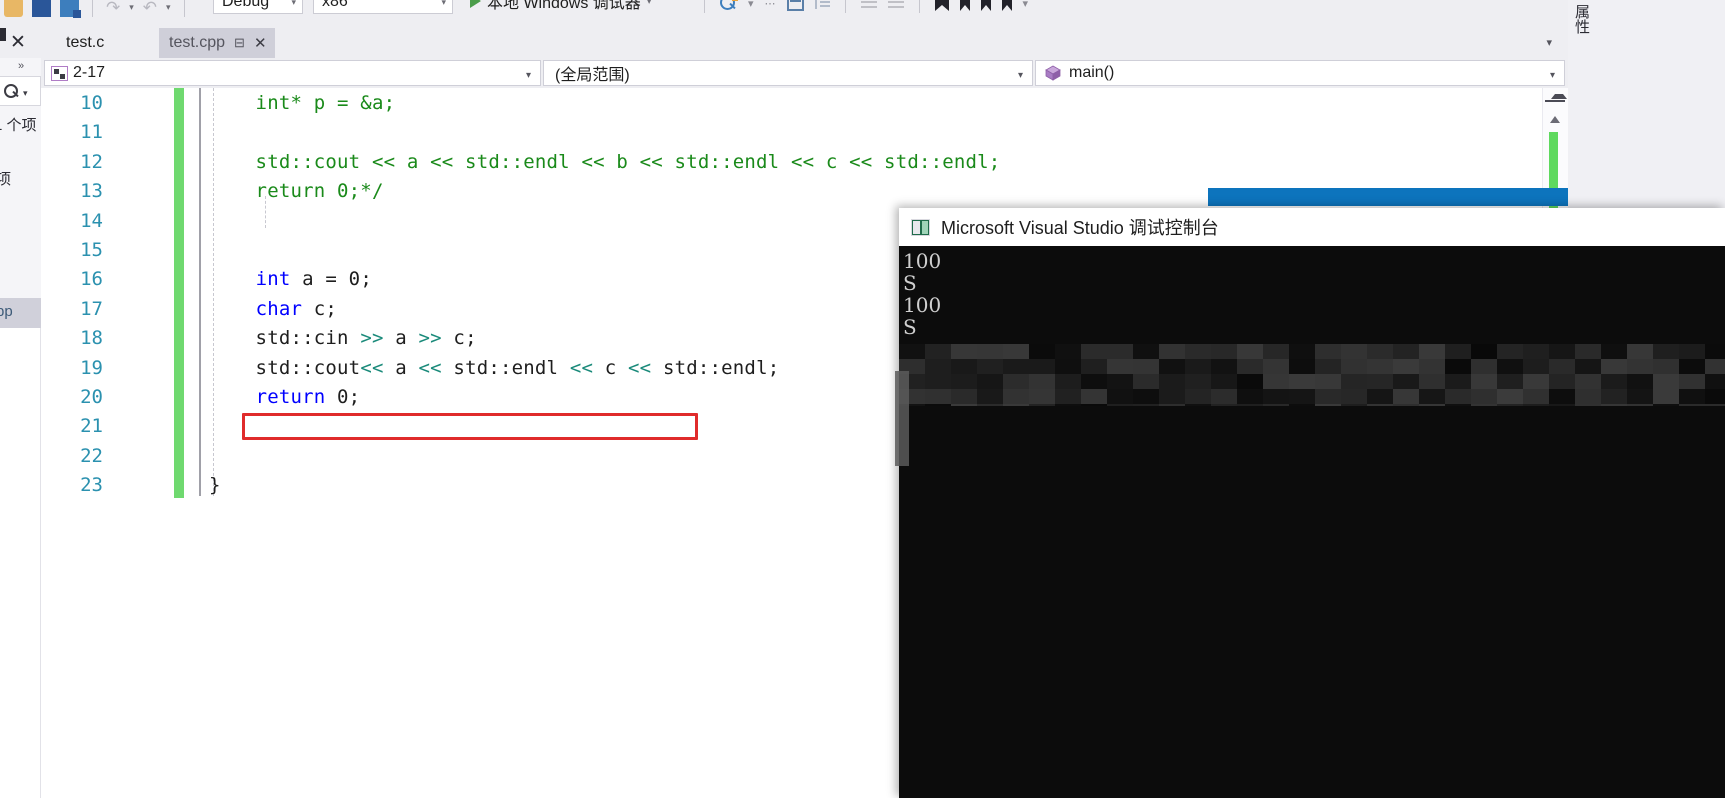  Describe the element at coordinates (1026, 5) in the screenshot. I see `toolbar-overflow-icon: ▾` at that location.